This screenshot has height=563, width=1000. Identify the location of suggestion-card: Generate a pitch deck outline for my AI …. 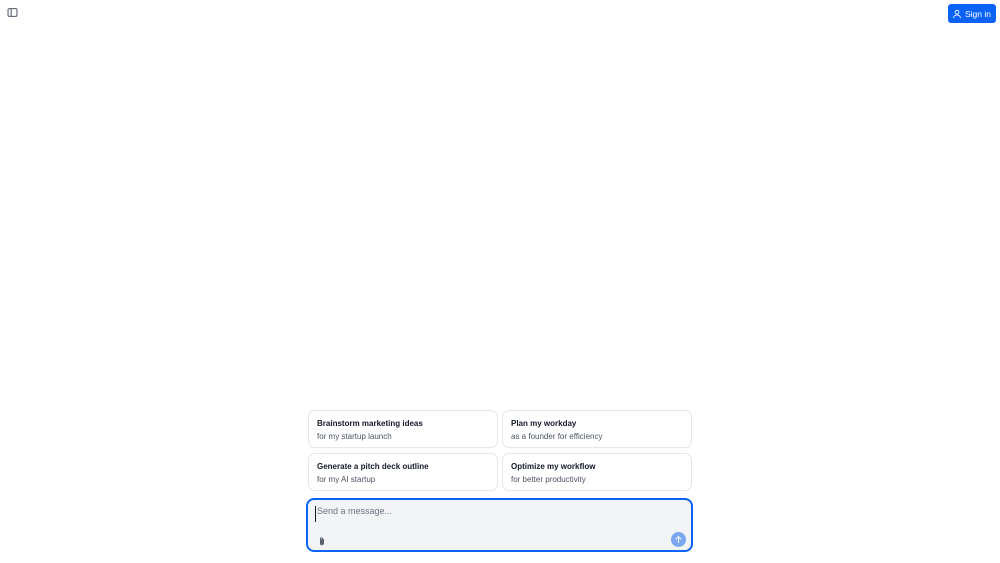
(403, 472).